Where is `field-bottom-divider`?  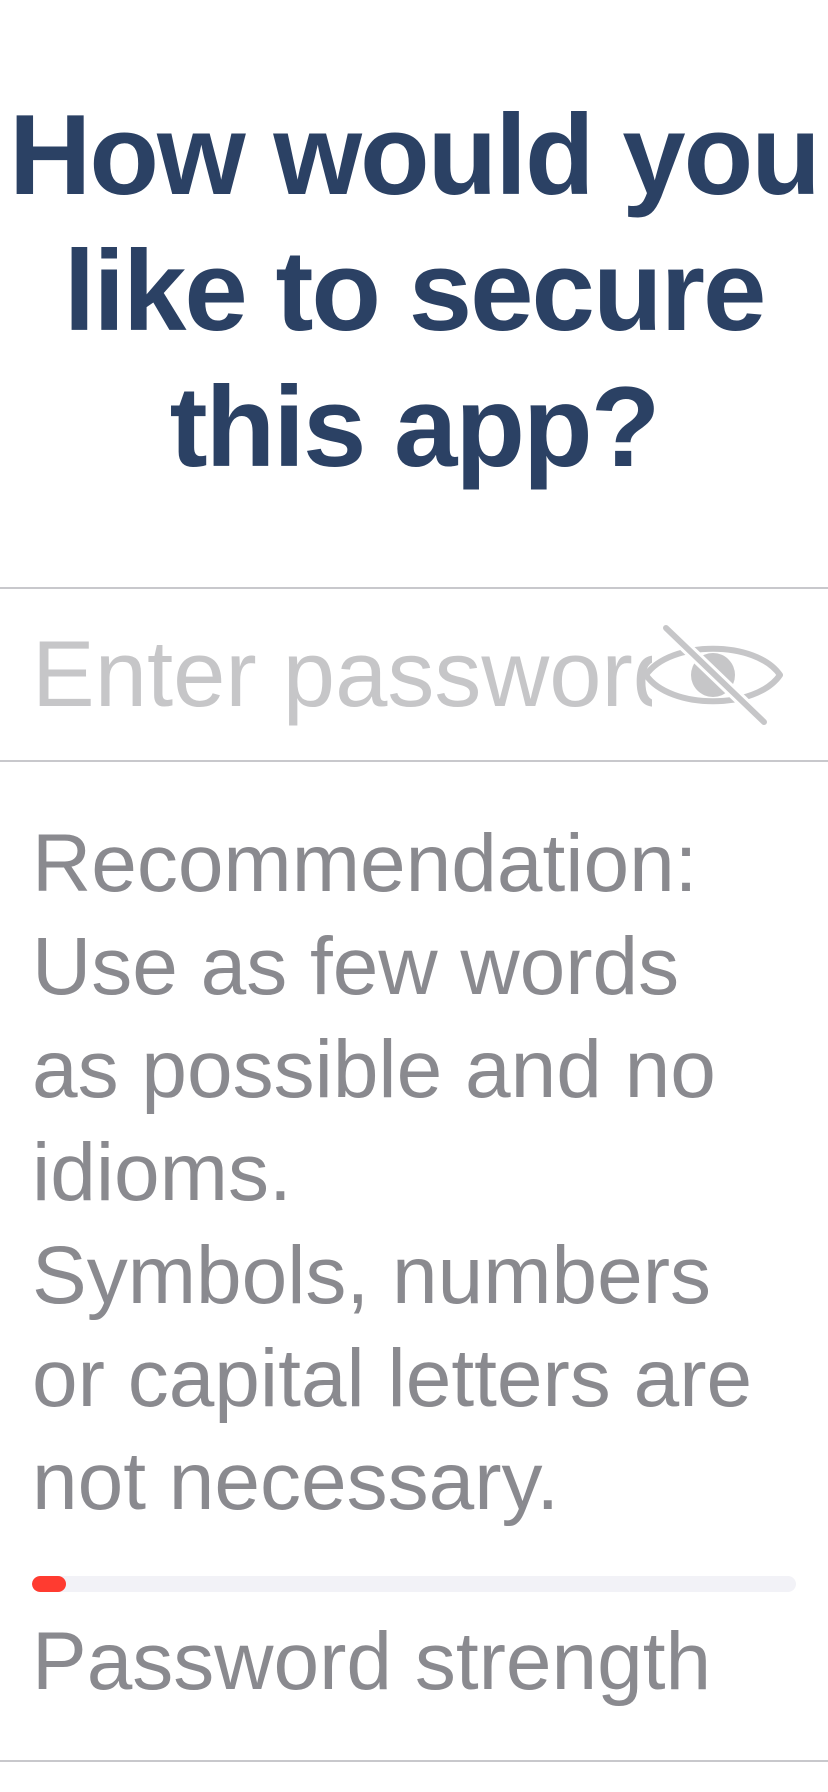 field-bottom-divider is located at coordinates (414, 761).